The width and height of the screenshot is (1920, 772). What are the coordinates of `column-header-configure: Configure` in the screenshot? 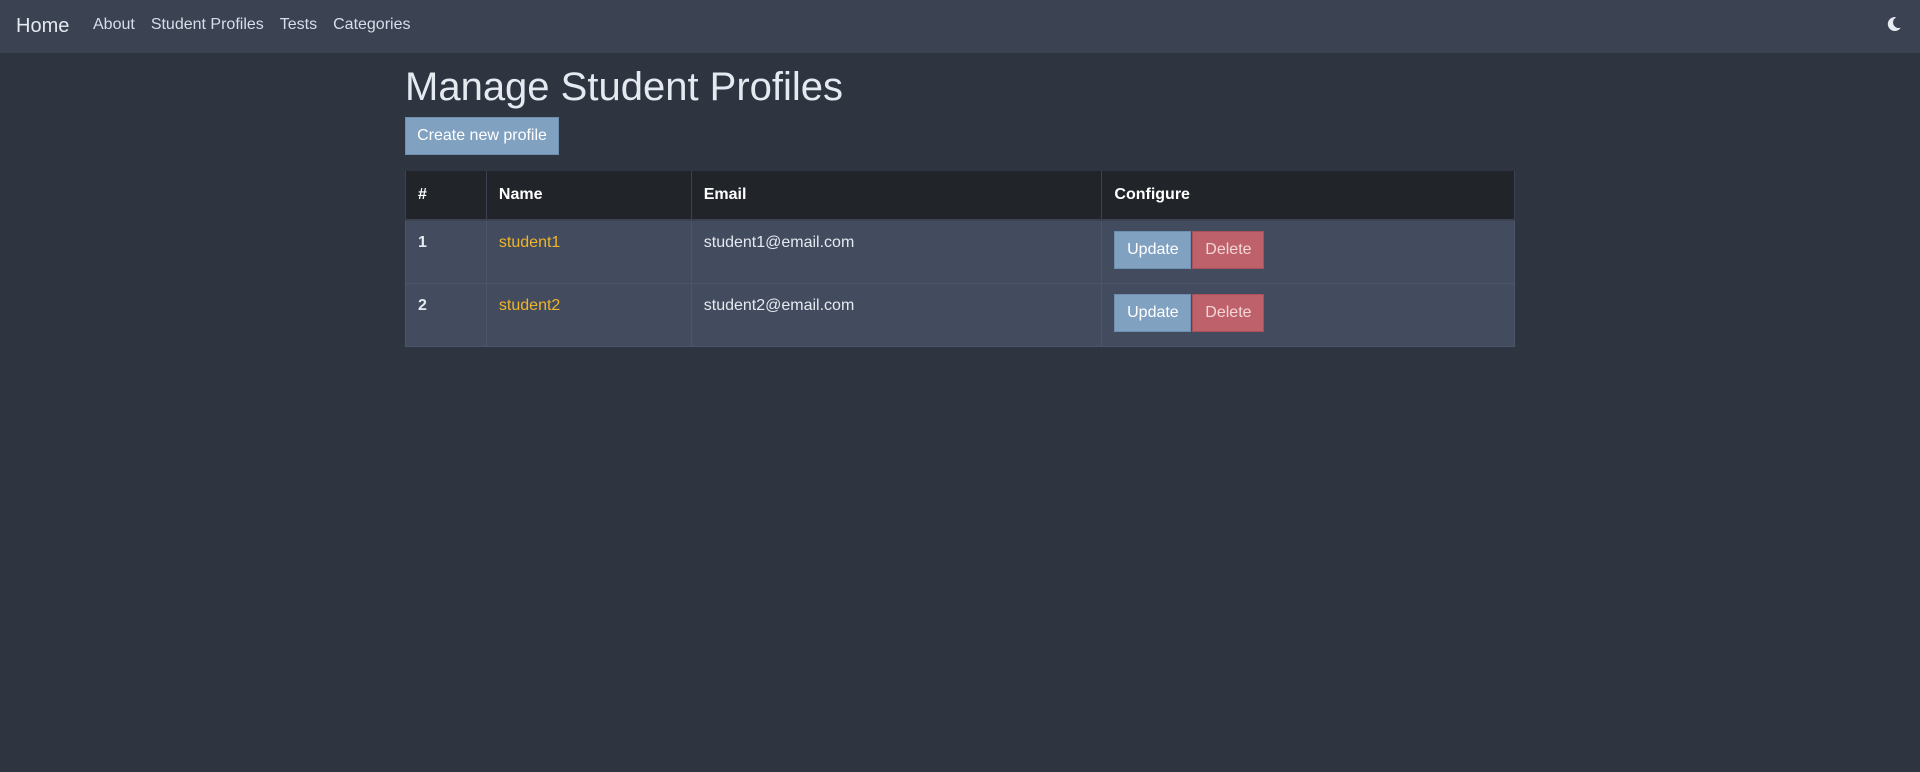 It's located at (1308, 196).